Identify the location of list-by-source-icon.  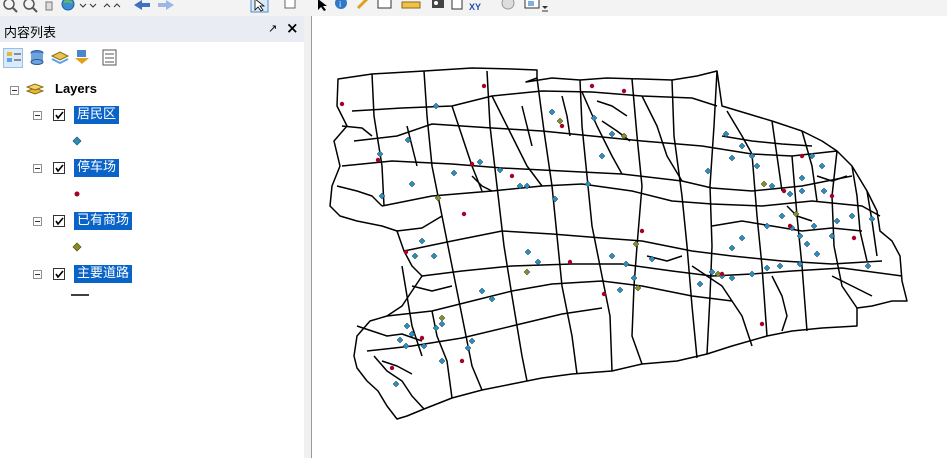
(38, 58).